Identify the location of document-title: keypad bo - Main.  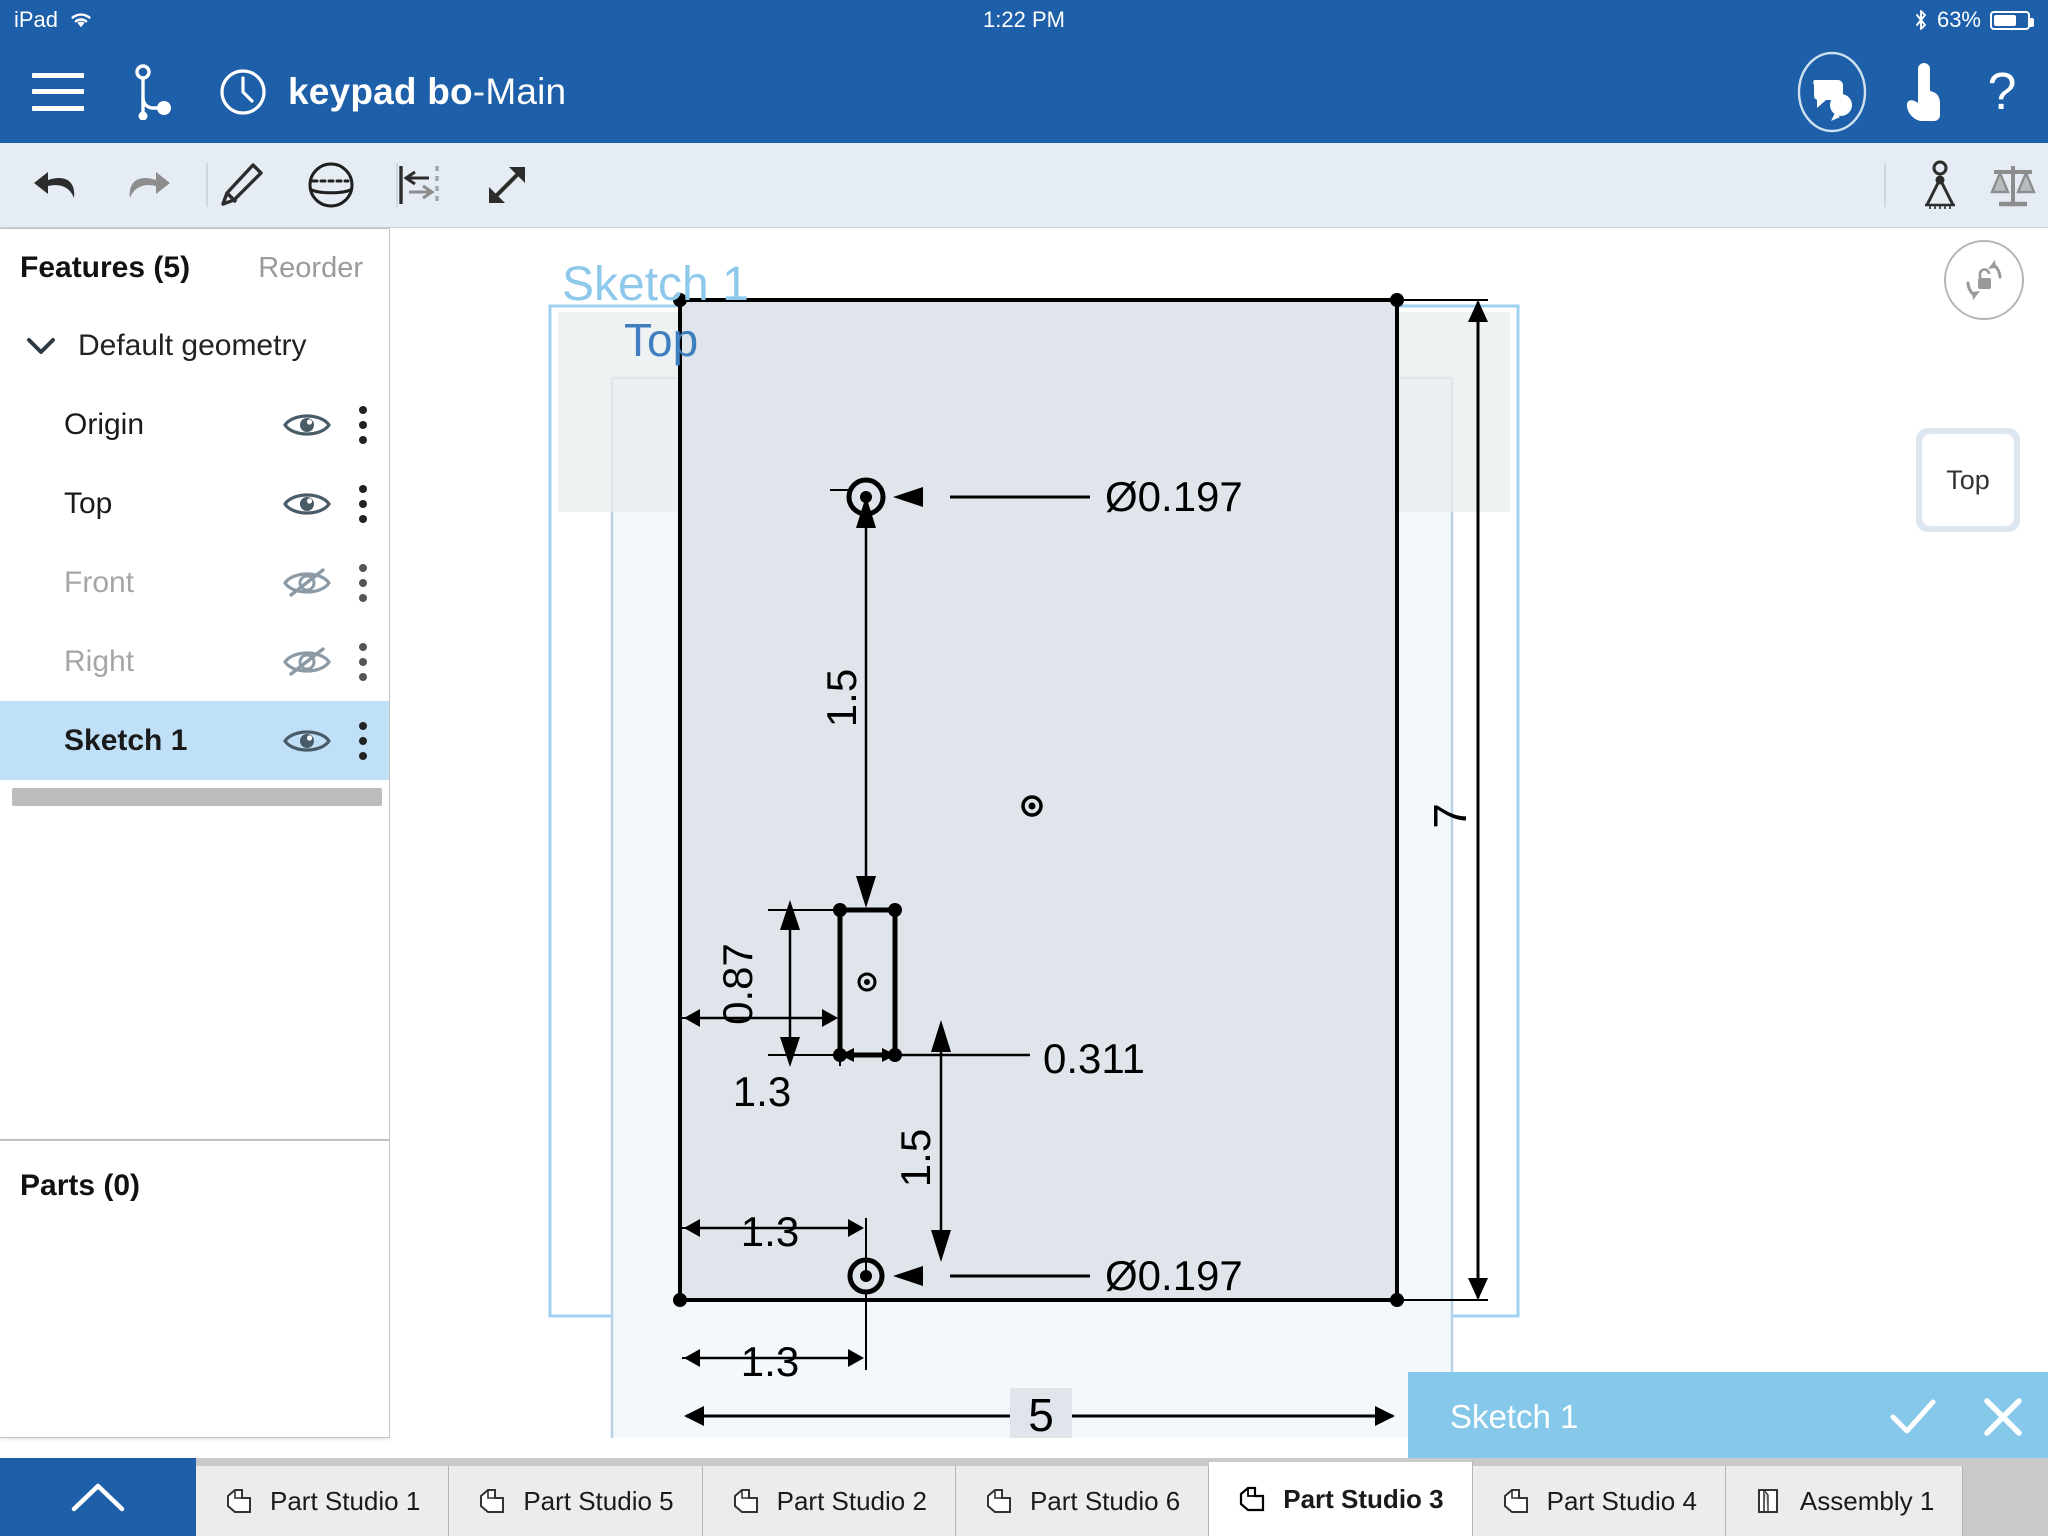
(427, 91).